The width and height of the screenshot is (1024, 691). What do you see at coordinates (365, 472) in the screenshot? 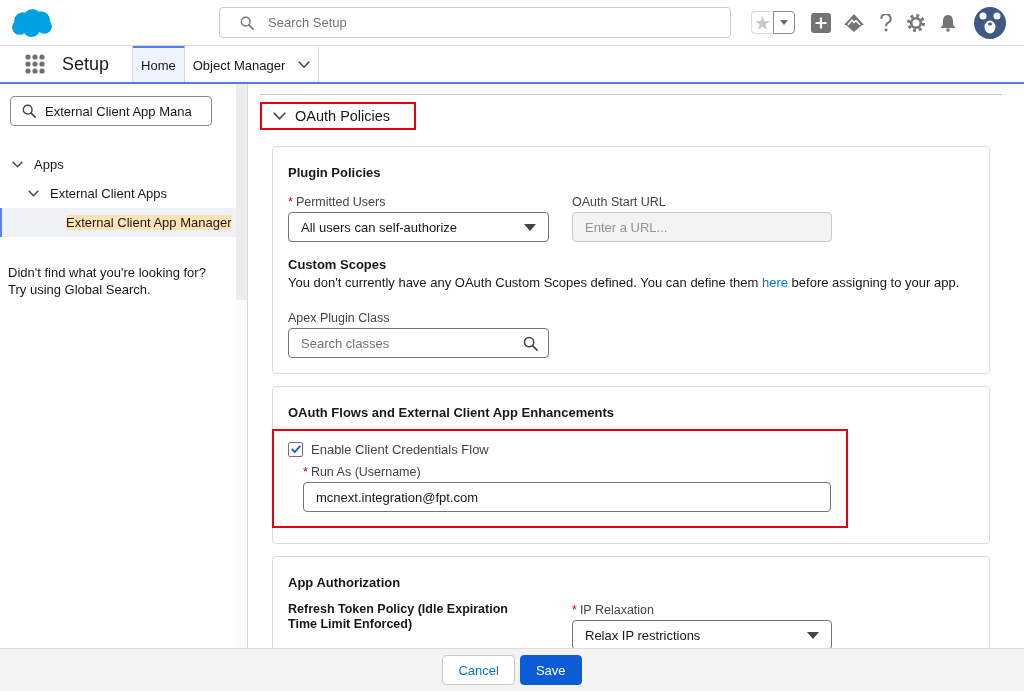
I see `field-label: Run As (Username)` at bounding box center [365, 472].